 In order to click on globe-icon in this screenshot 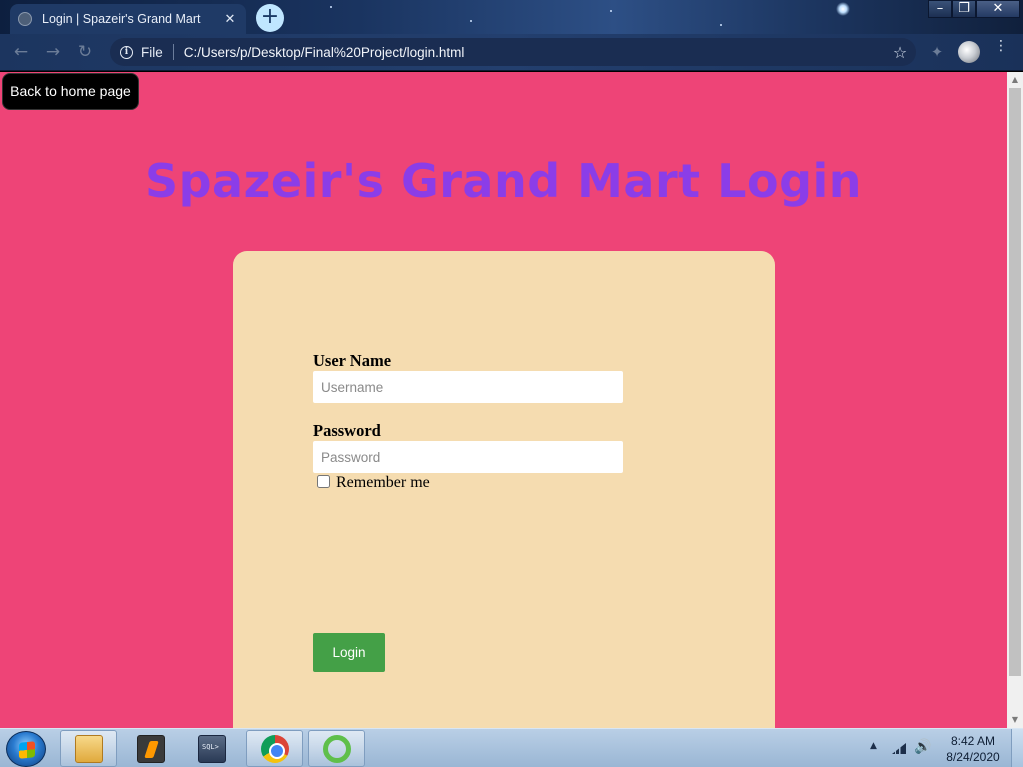, I will do `click(25, 19)`.